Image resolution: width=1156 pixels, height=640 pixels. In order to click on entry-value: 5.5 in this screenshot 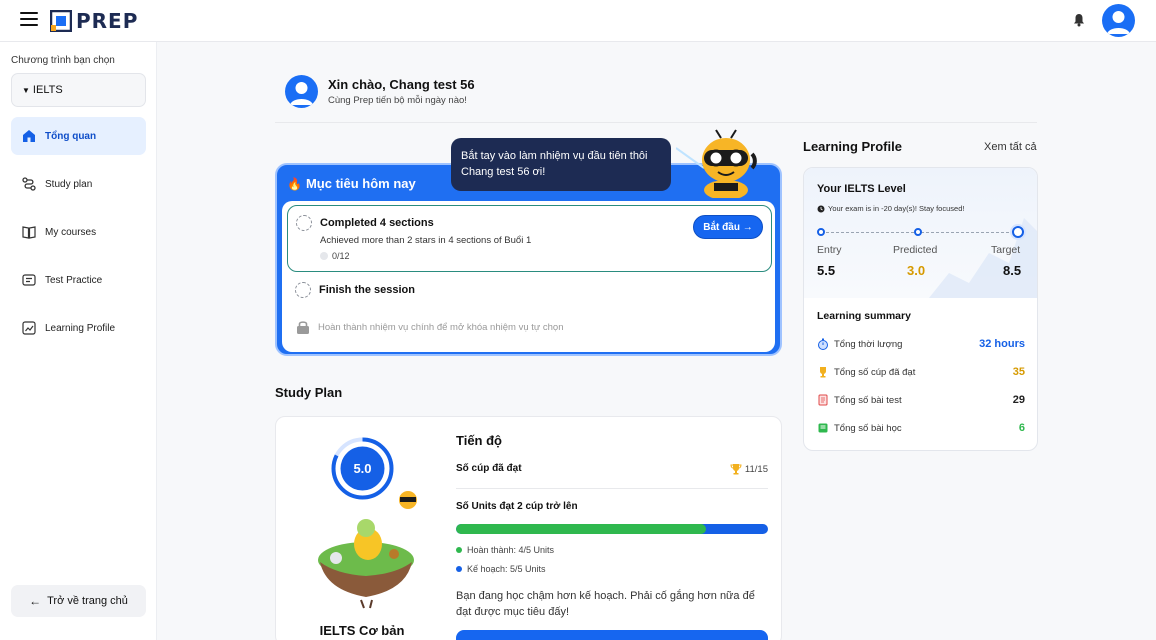, I will do `click(826, 270)`.